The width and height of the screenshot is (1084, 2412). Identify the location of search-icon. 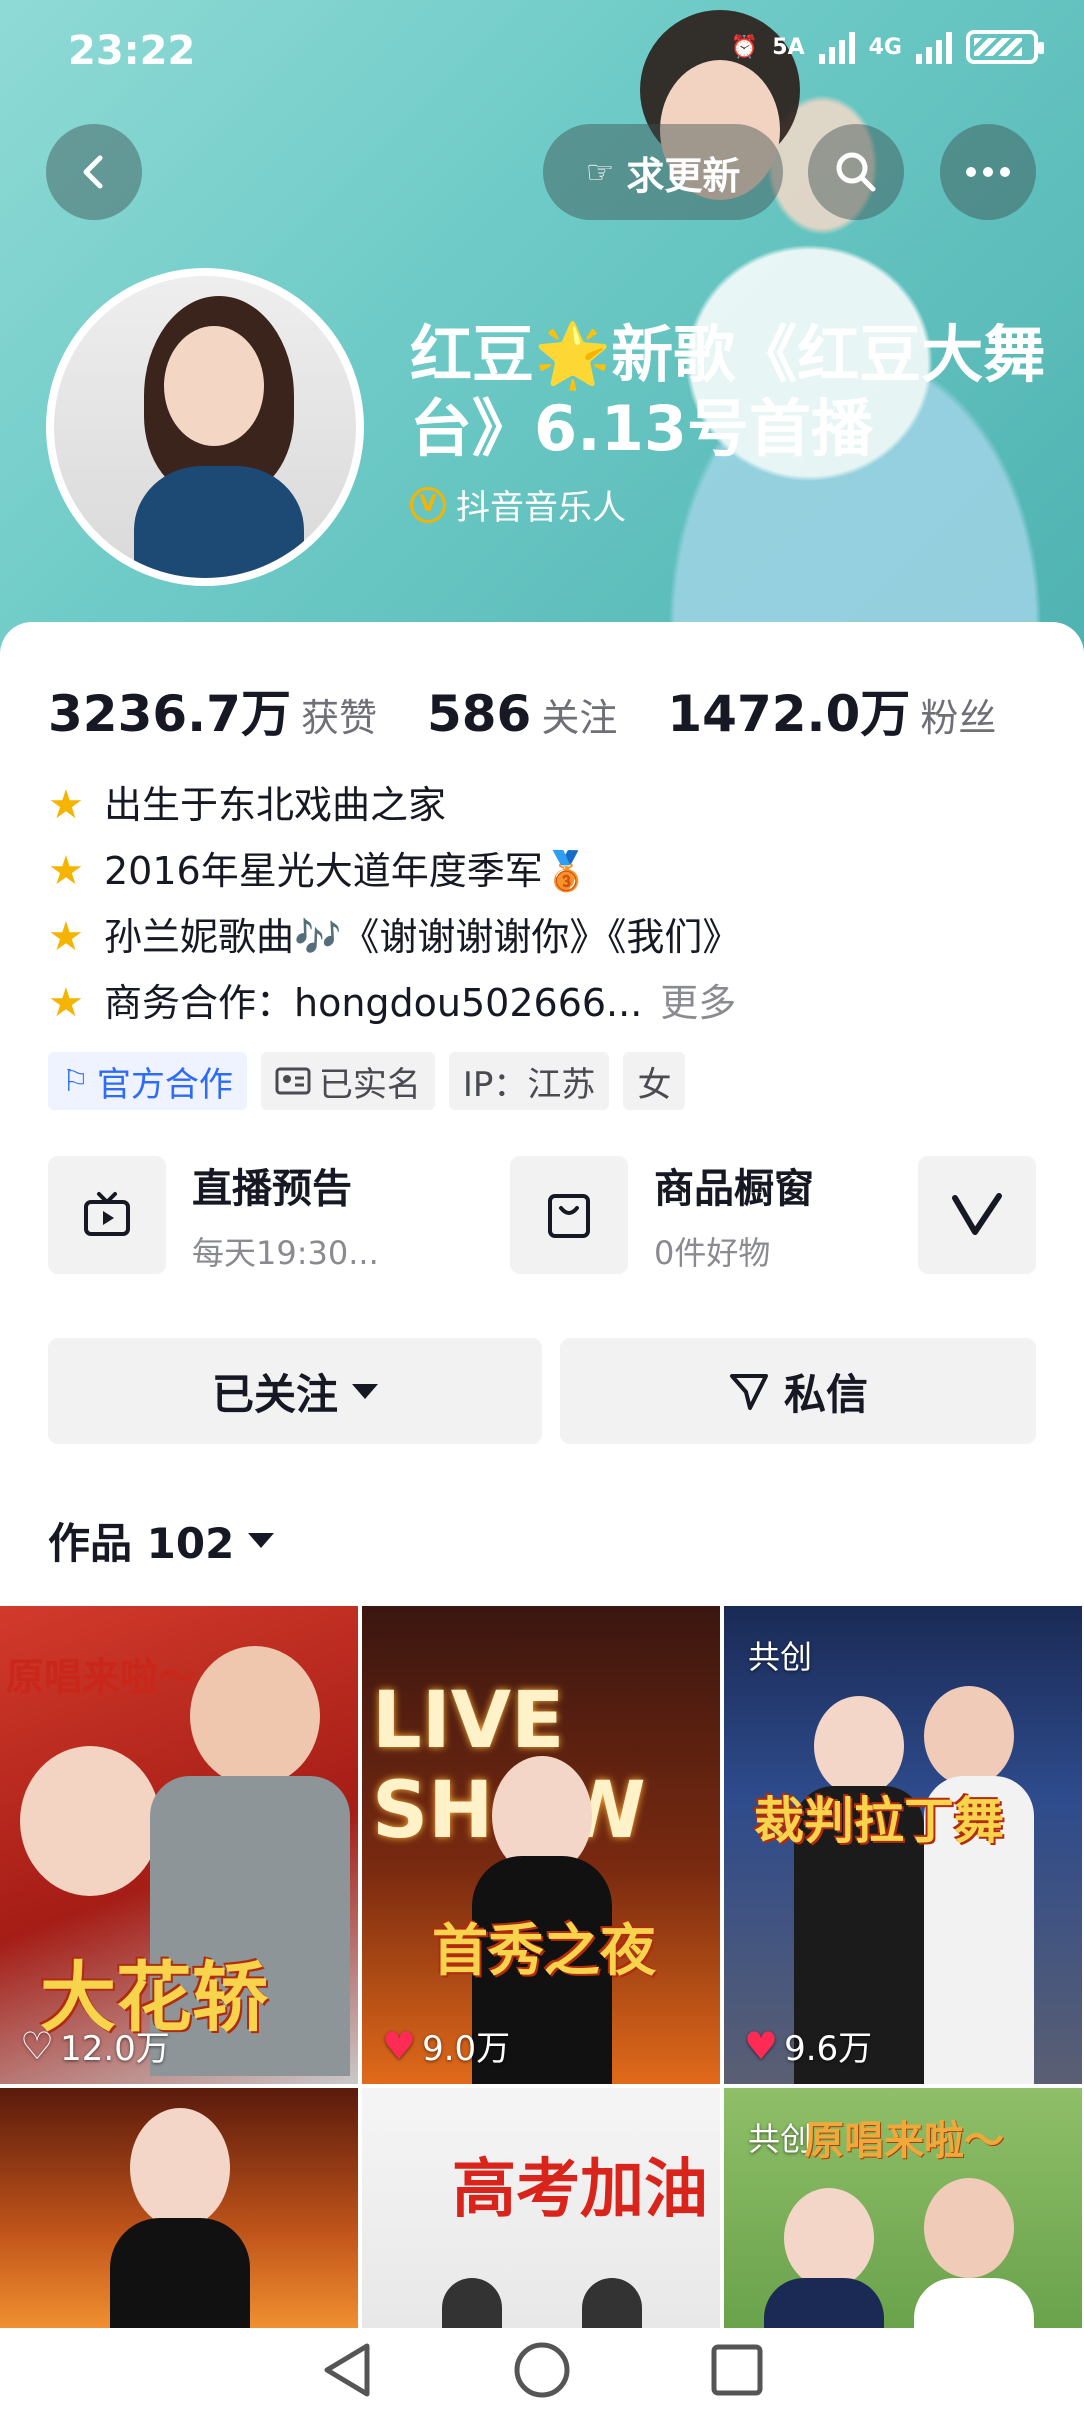
(856, 172).